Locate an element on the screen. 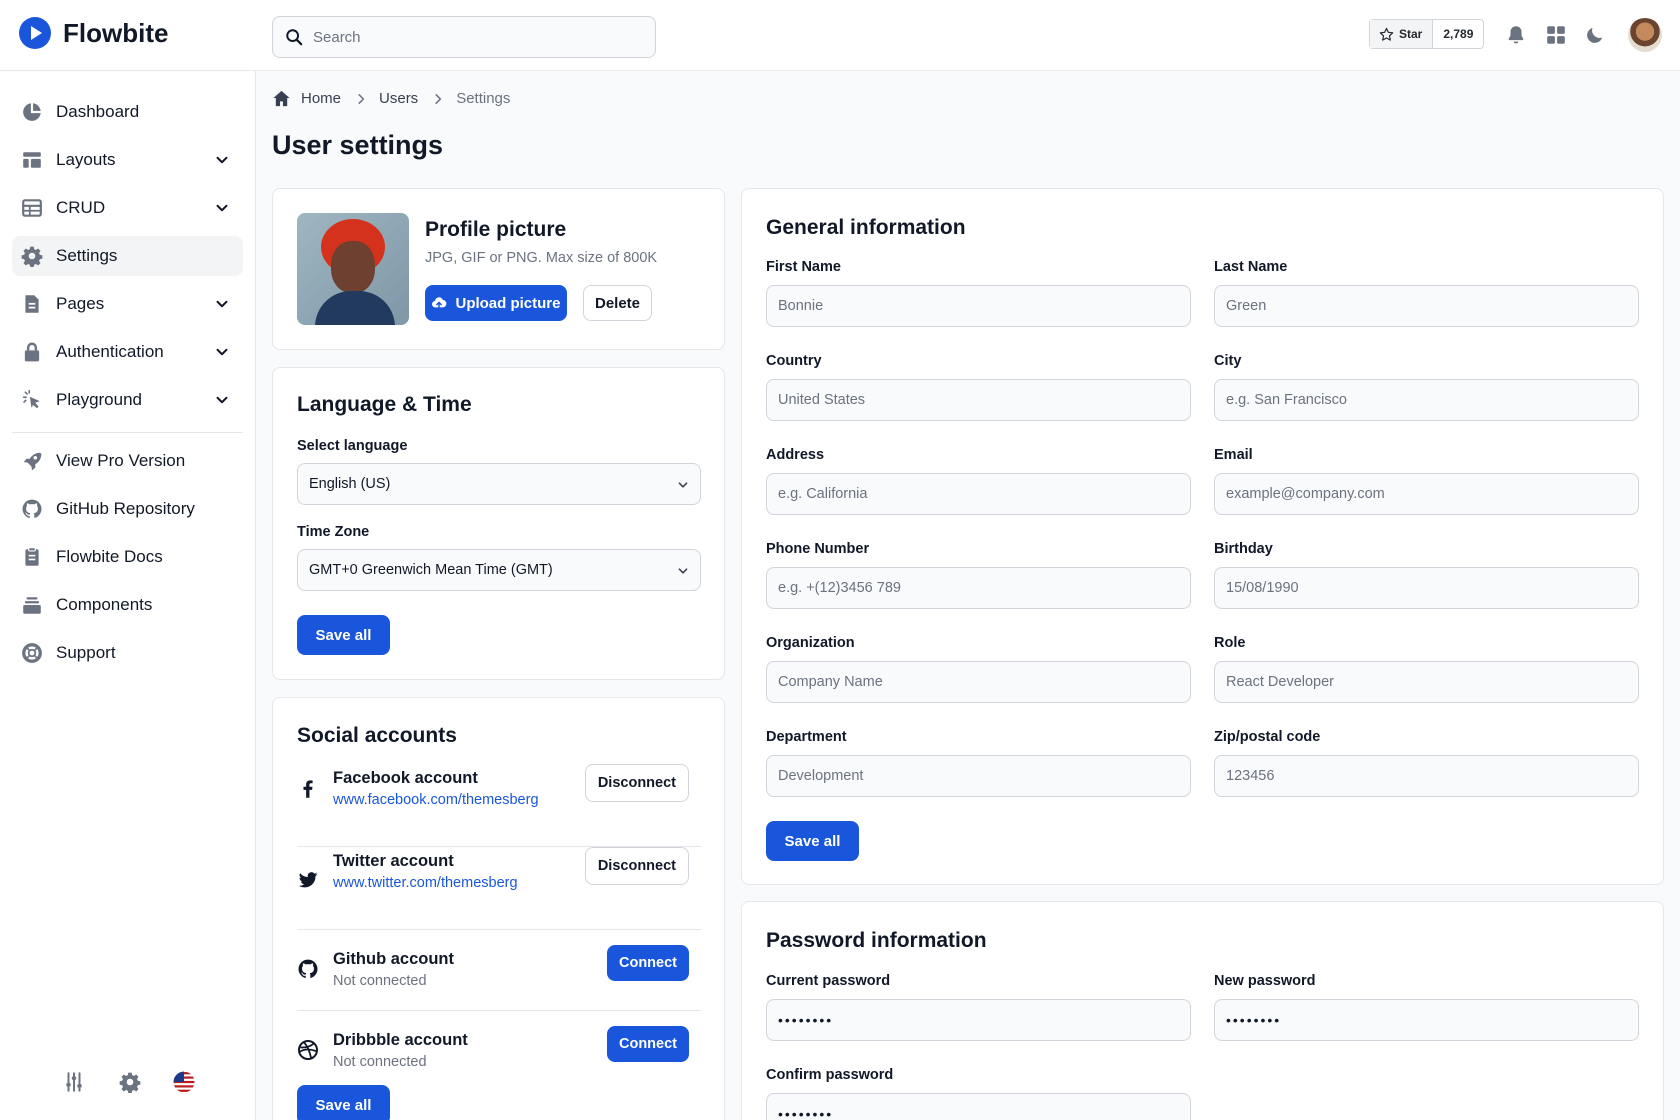  birthday-label: Birthday is located at coordinates (1243, 549).